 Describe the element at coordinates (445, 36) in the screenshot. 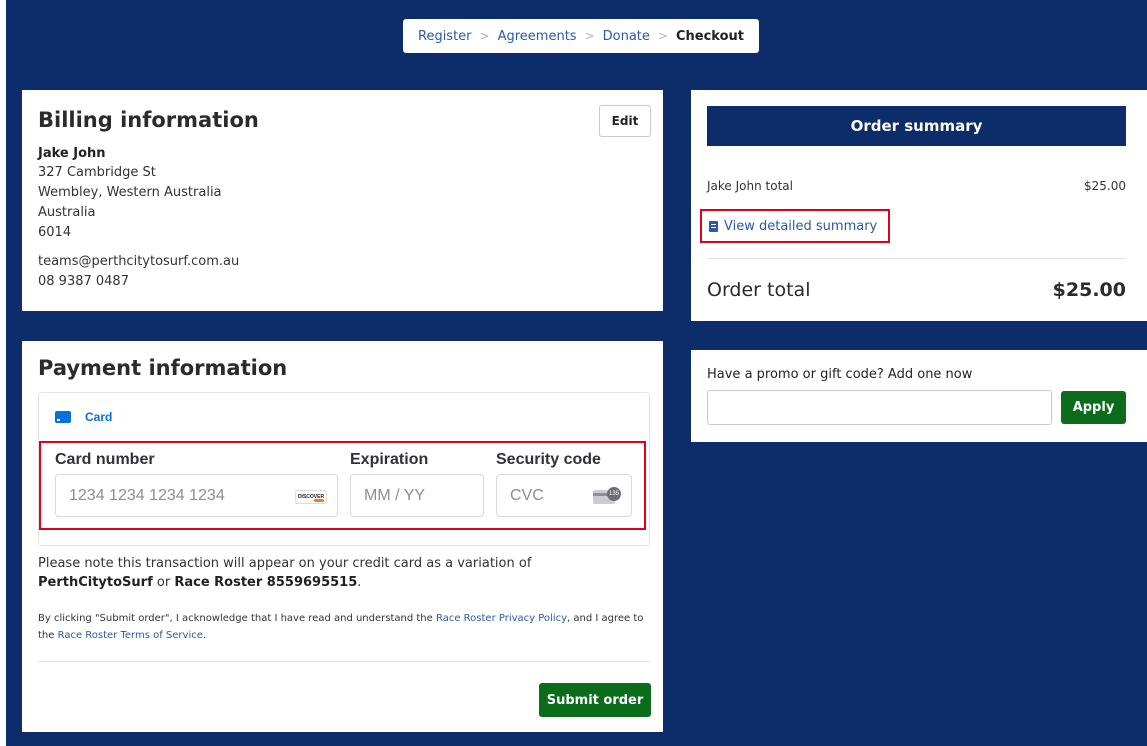

I see `breadcrumb-register: Register` at that location.